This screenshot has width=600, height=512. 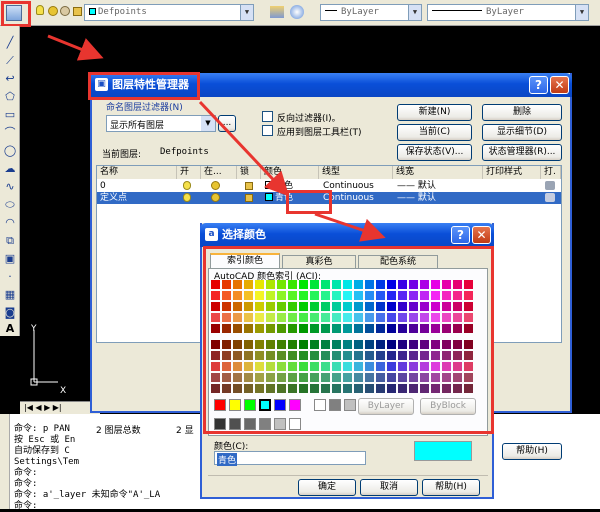 What do you see at coordinates (10, 133) in the screenshot?
I see `arc-icon: ⌒` at bounding box center [10, 133].